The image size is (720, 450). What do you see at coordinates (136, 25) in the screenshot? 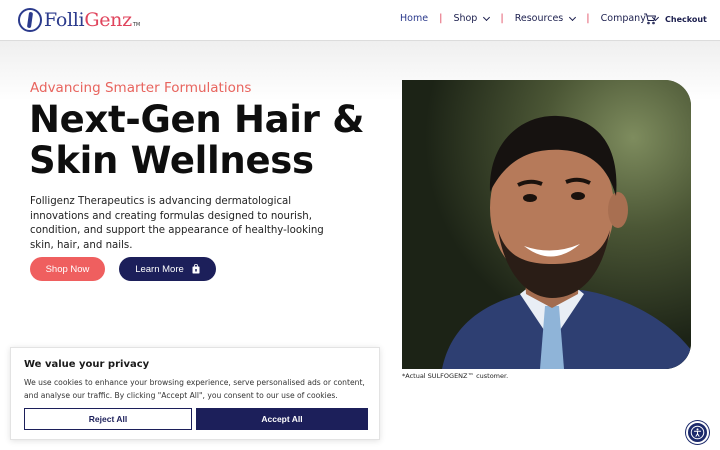
I see `logo-trademark: TM` at bounding box center [136, 25].